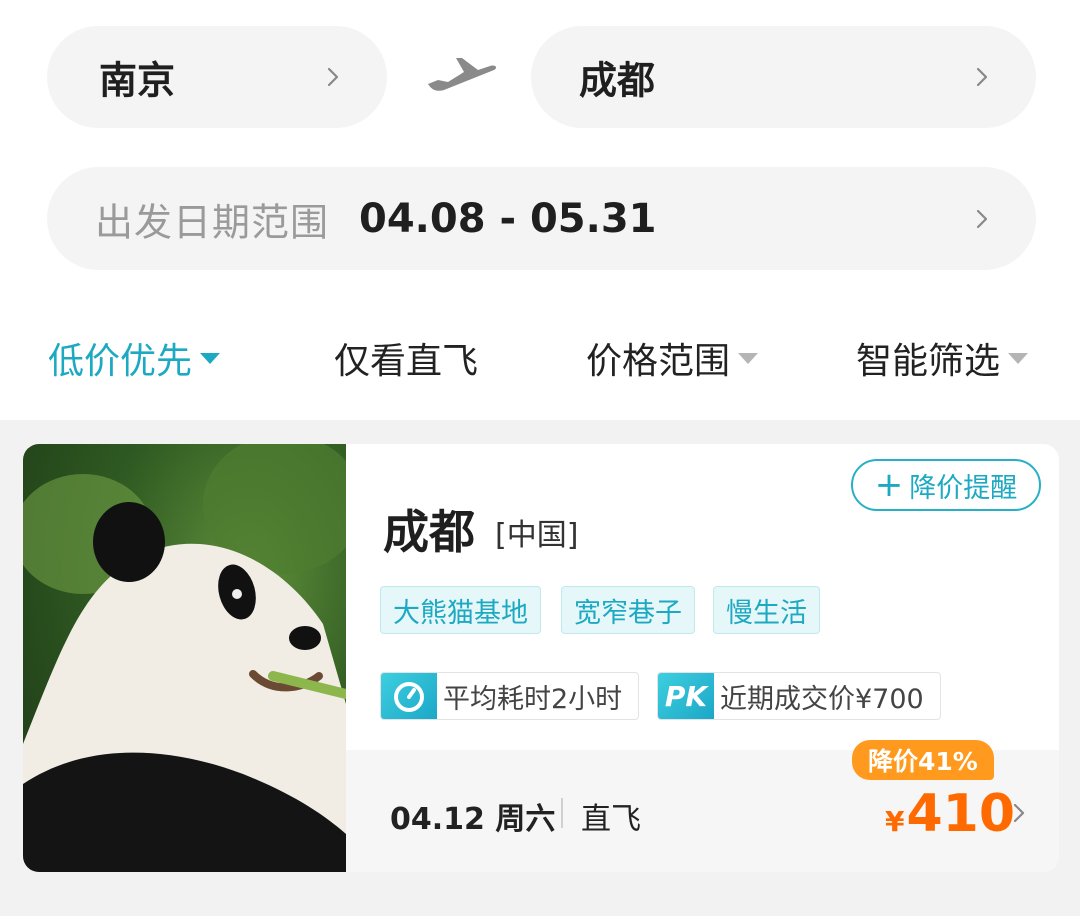  Describe the element at coordinates (895, 821) in the screenshot. I see `price-currency: ¥` at that location.